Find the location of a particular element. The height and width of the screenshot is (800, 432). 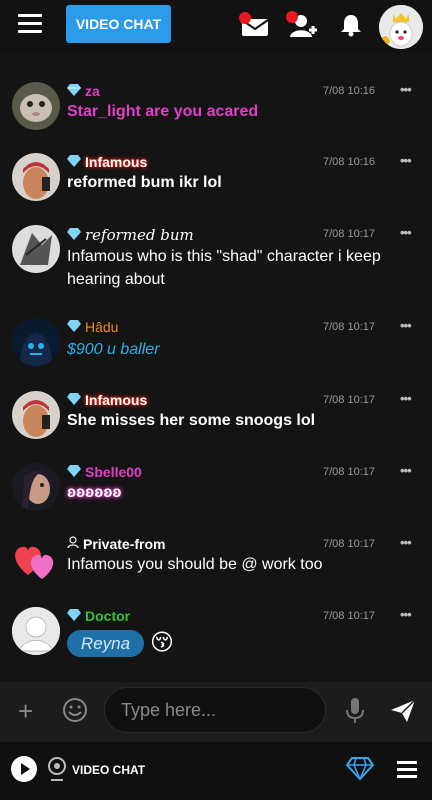

menu-icon is located at coordinates (30, 24).